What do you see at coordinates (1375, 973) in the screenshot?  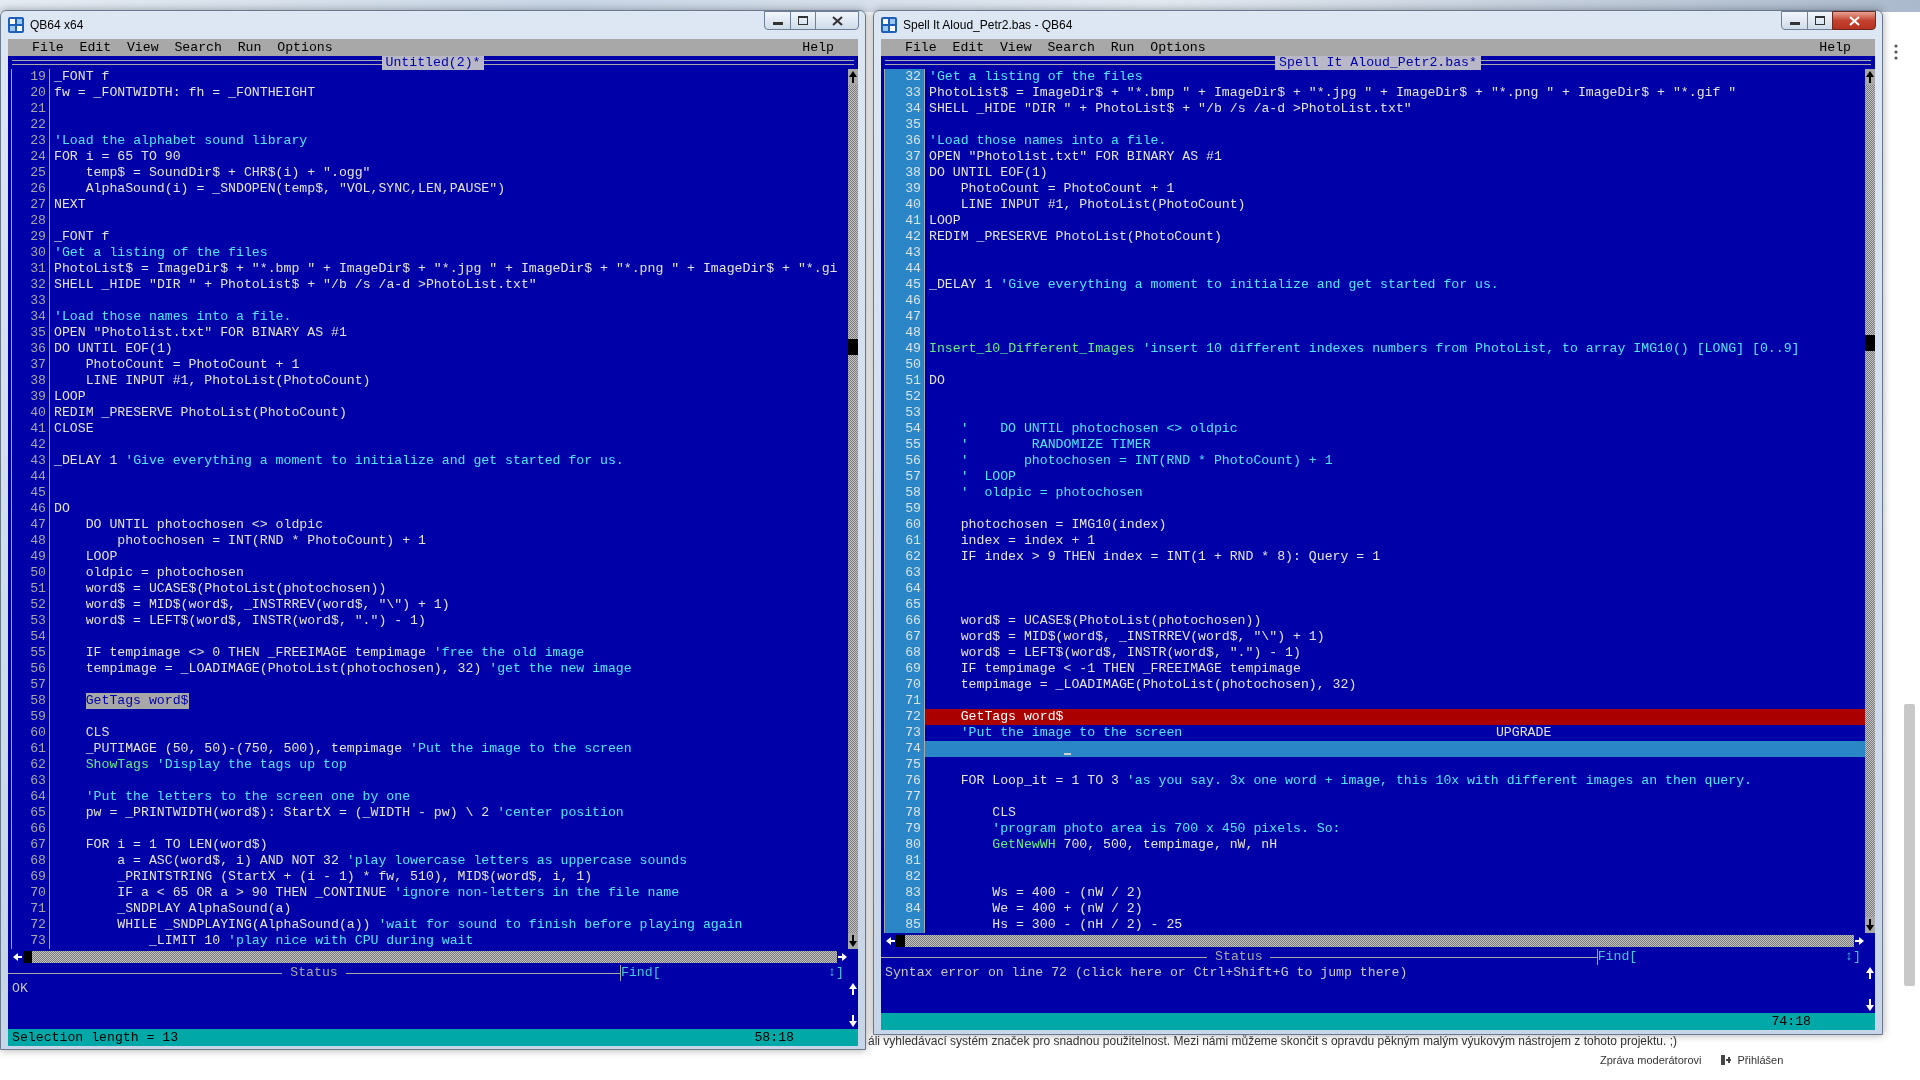 I see `status-message: Syntax error on line 72 (click here or Ctrl+Shift+G to jump there)` at bounding box center [1375, 973].